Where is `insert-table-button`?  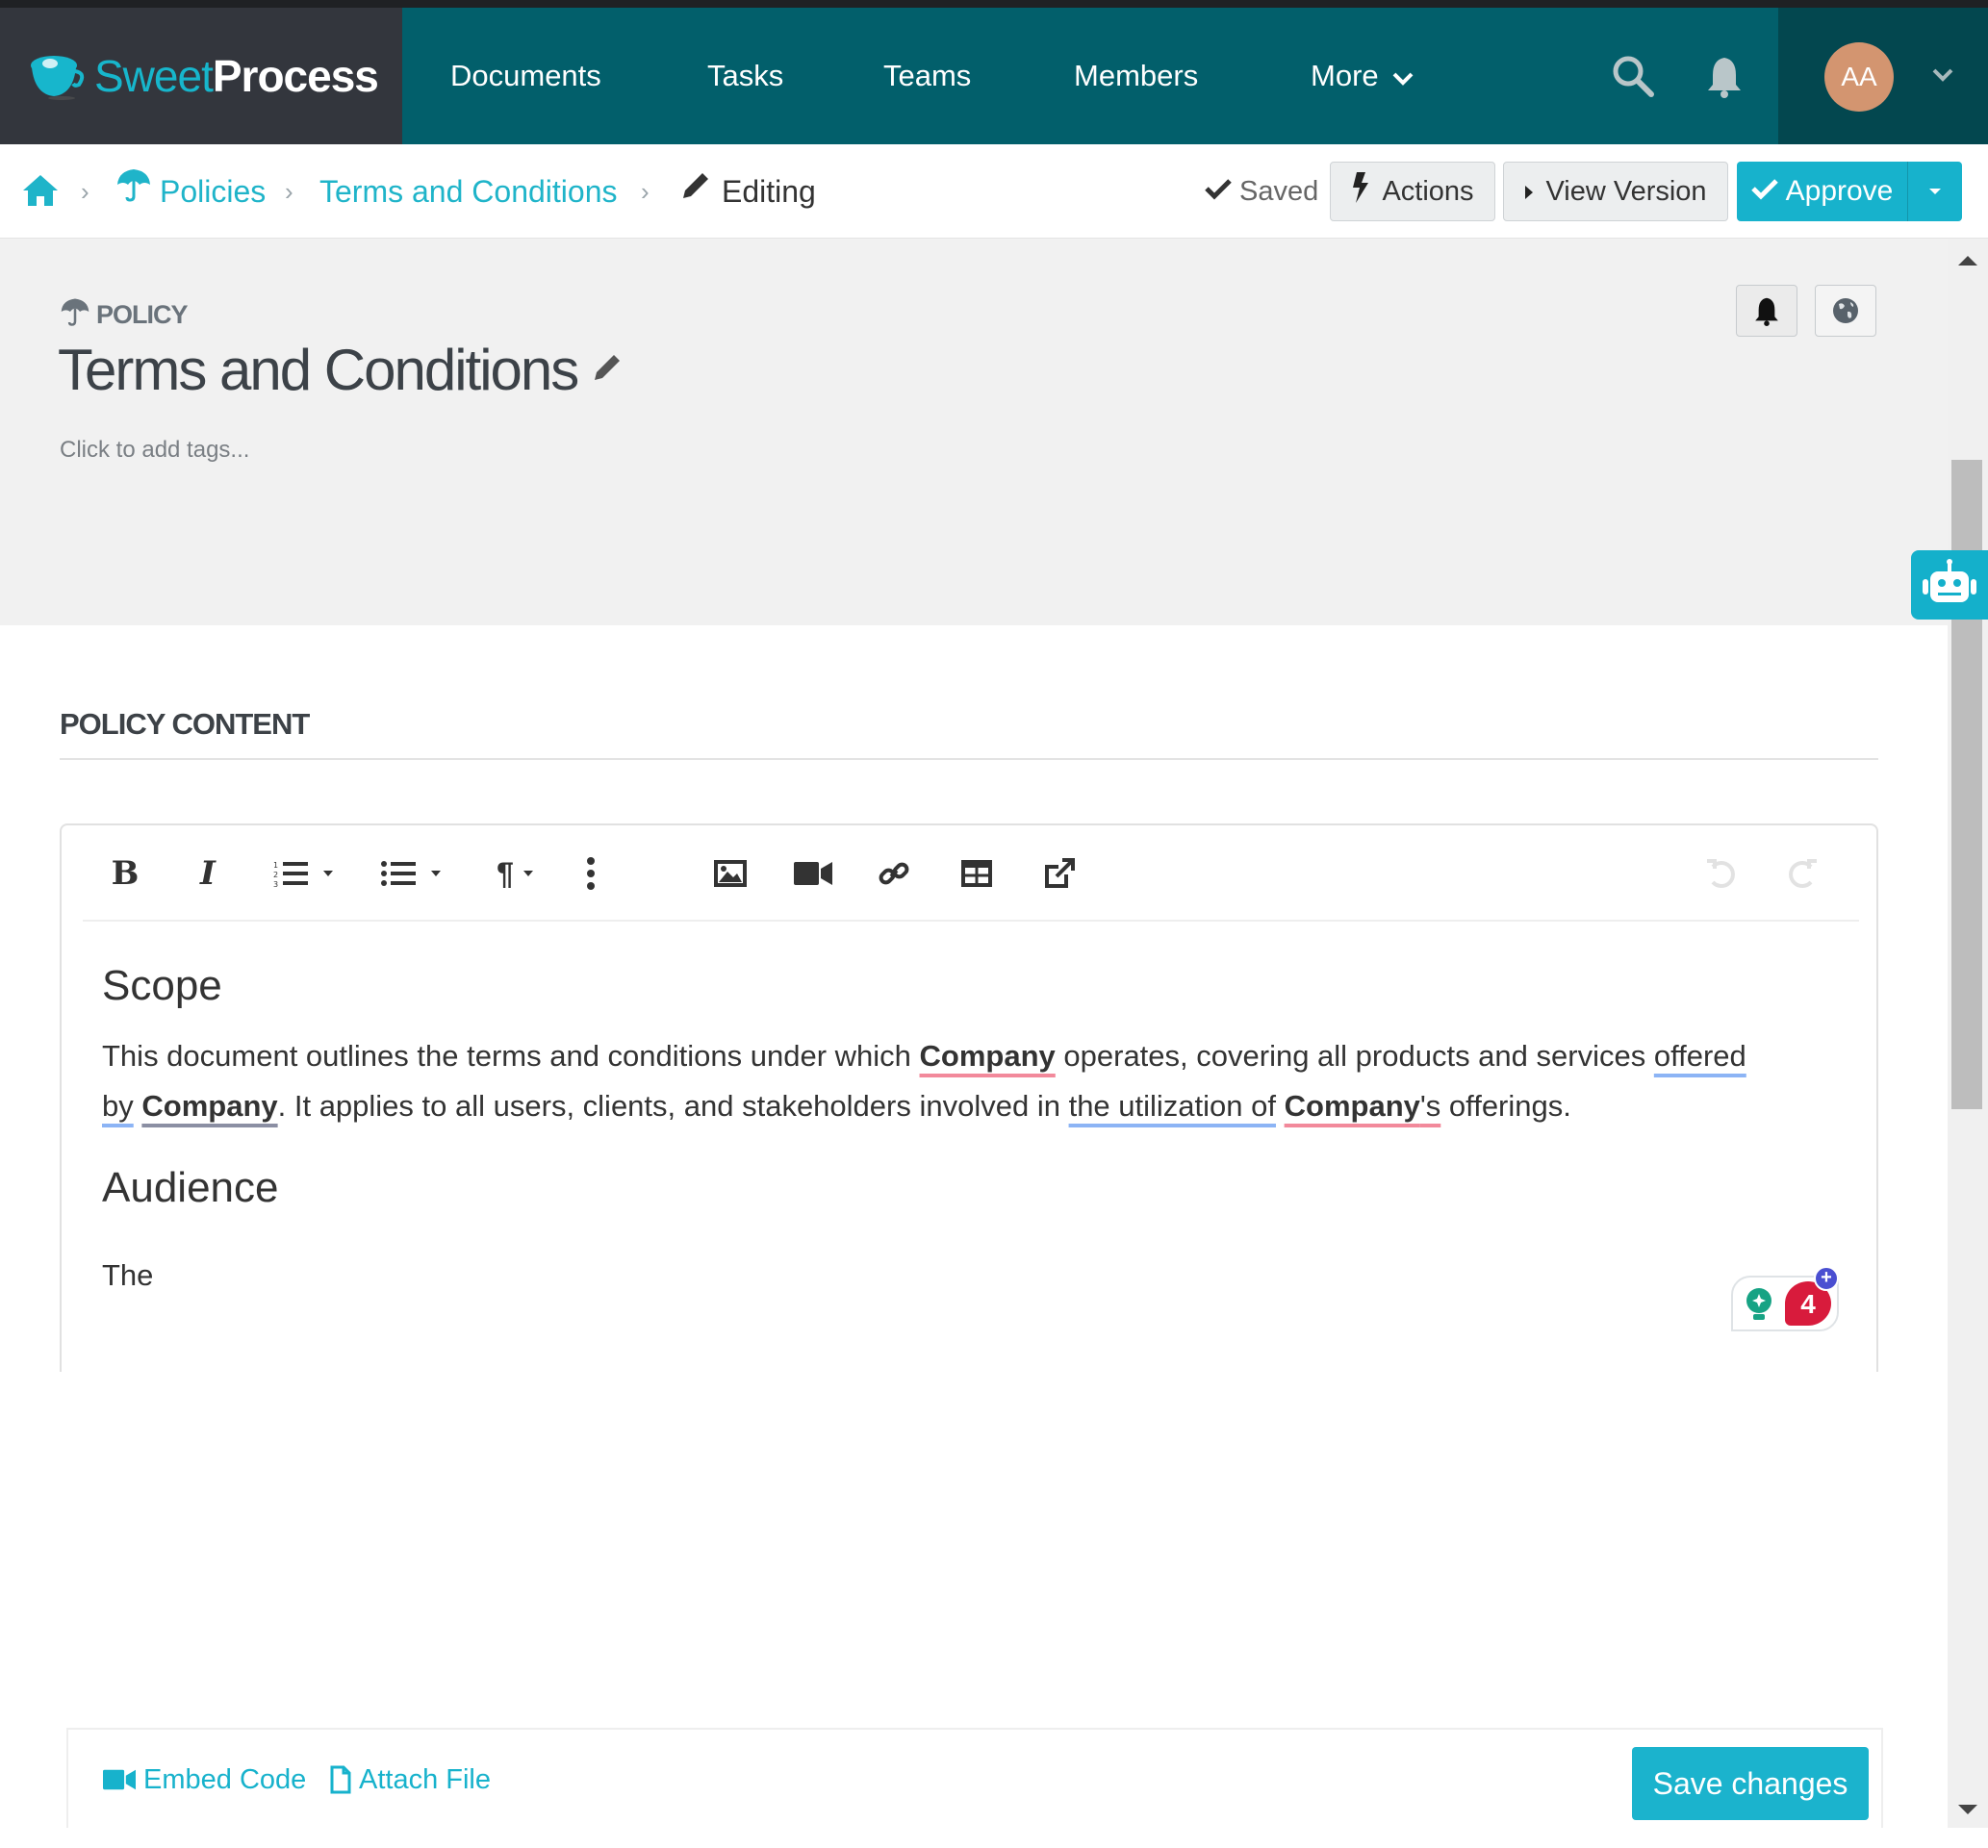
insert-table-button is located at coordinates (977, 873).